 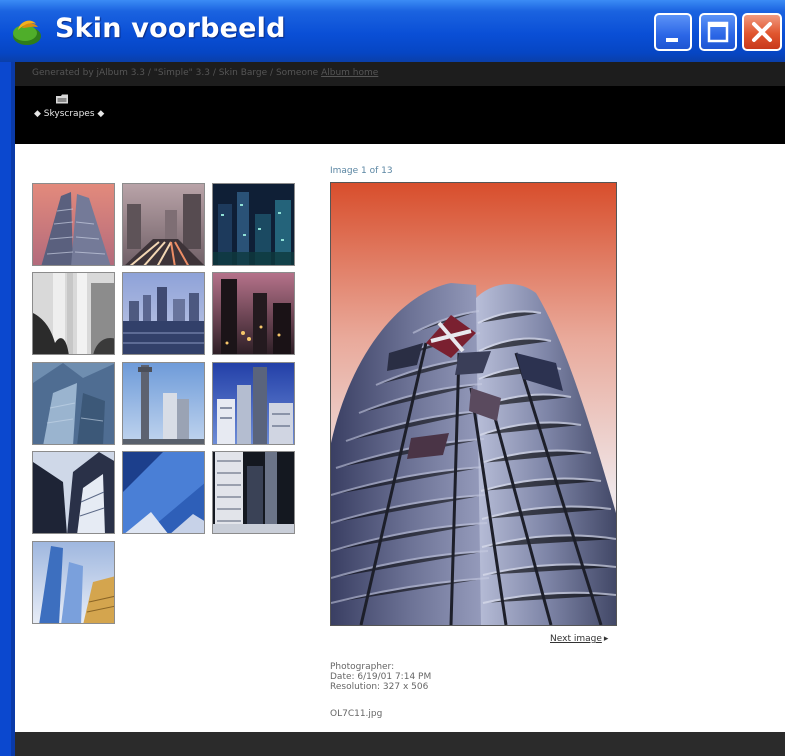 What do you see at coordinates (170, 28) in the screenshot?
I see `window-title: Skin voorbeeld` at bounding box center [170, 28].